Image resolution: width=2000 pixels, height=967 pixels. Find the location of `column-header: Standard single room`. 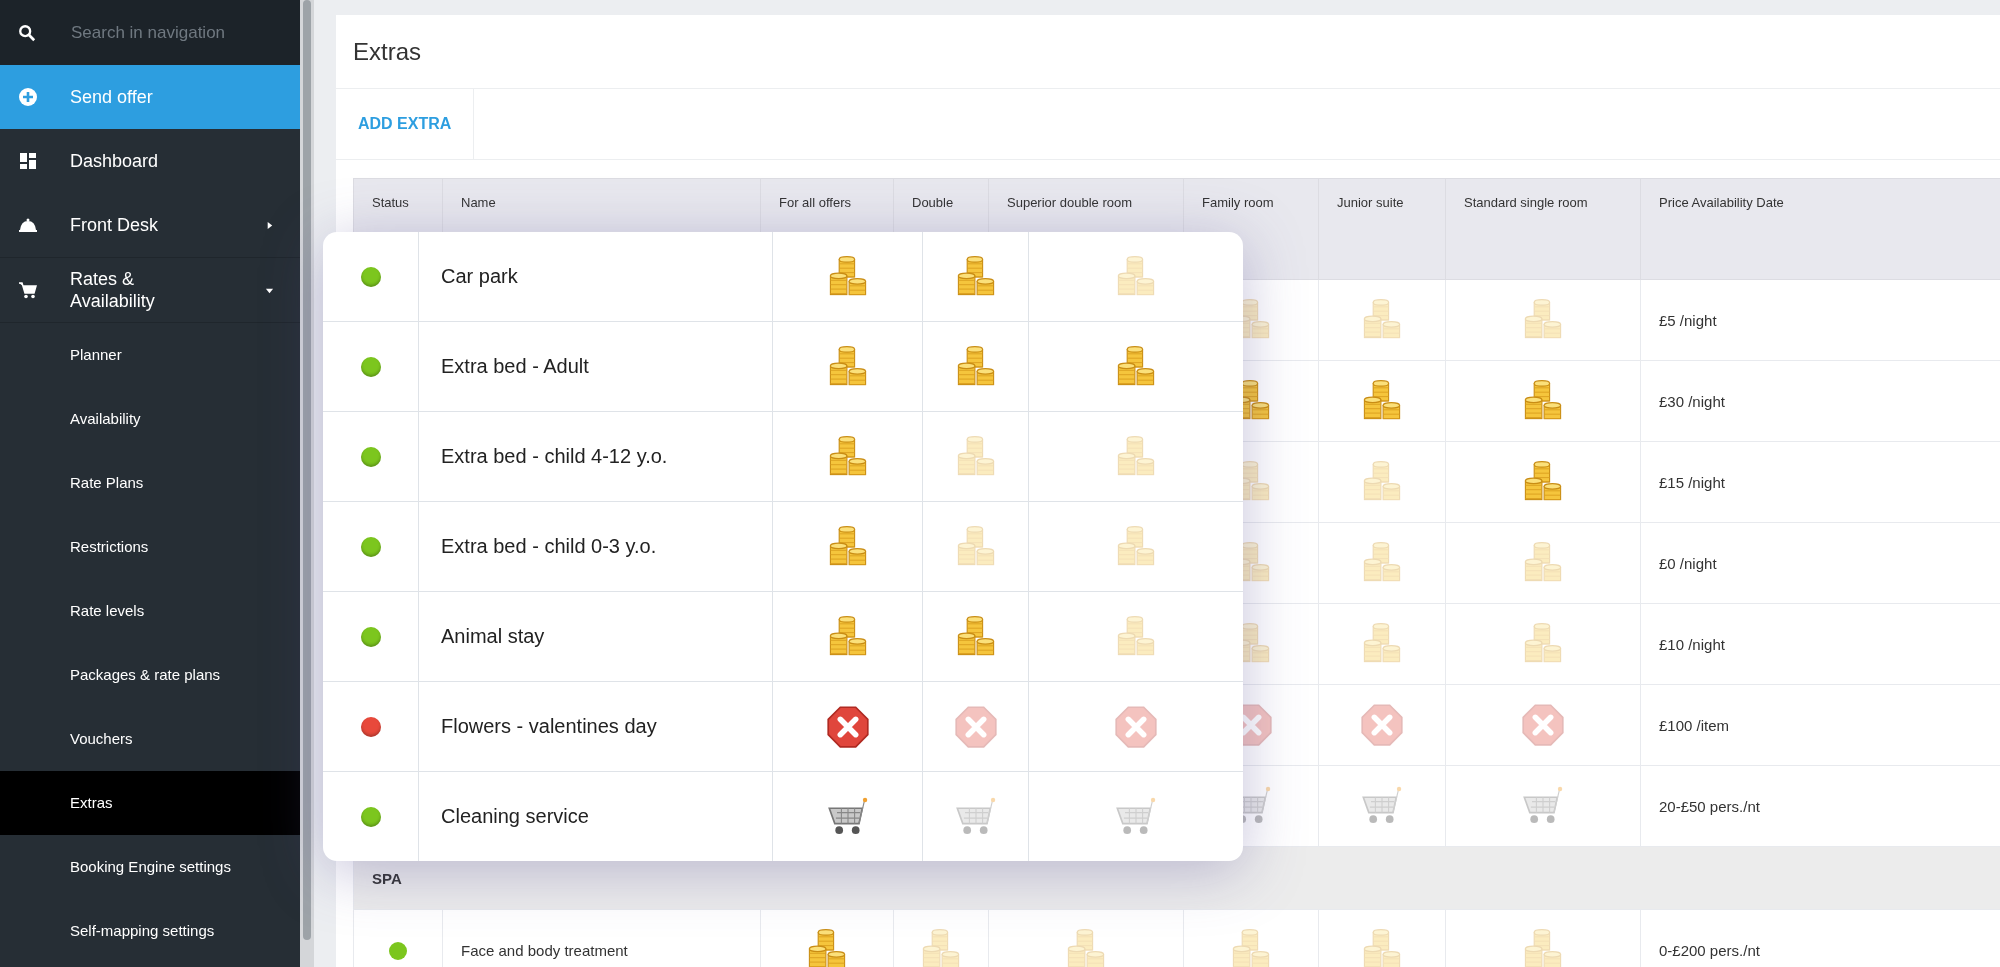

column-header: Standard single room is located at coordinates (1543, 229).